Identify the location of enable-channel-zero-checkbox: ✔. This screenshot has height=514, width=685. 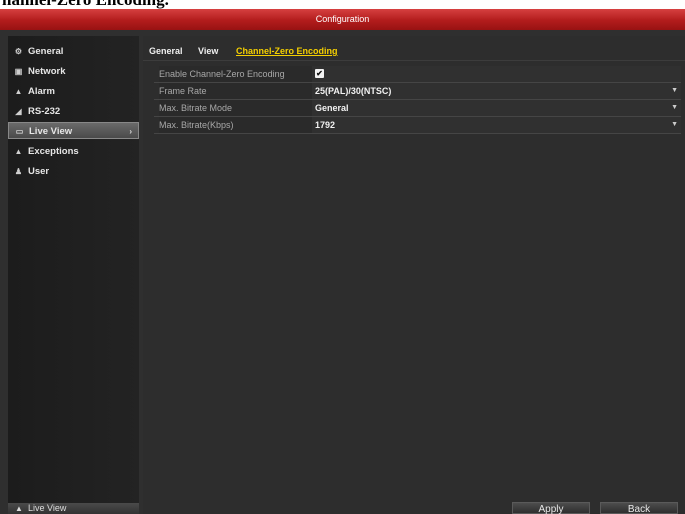
(319, 73).